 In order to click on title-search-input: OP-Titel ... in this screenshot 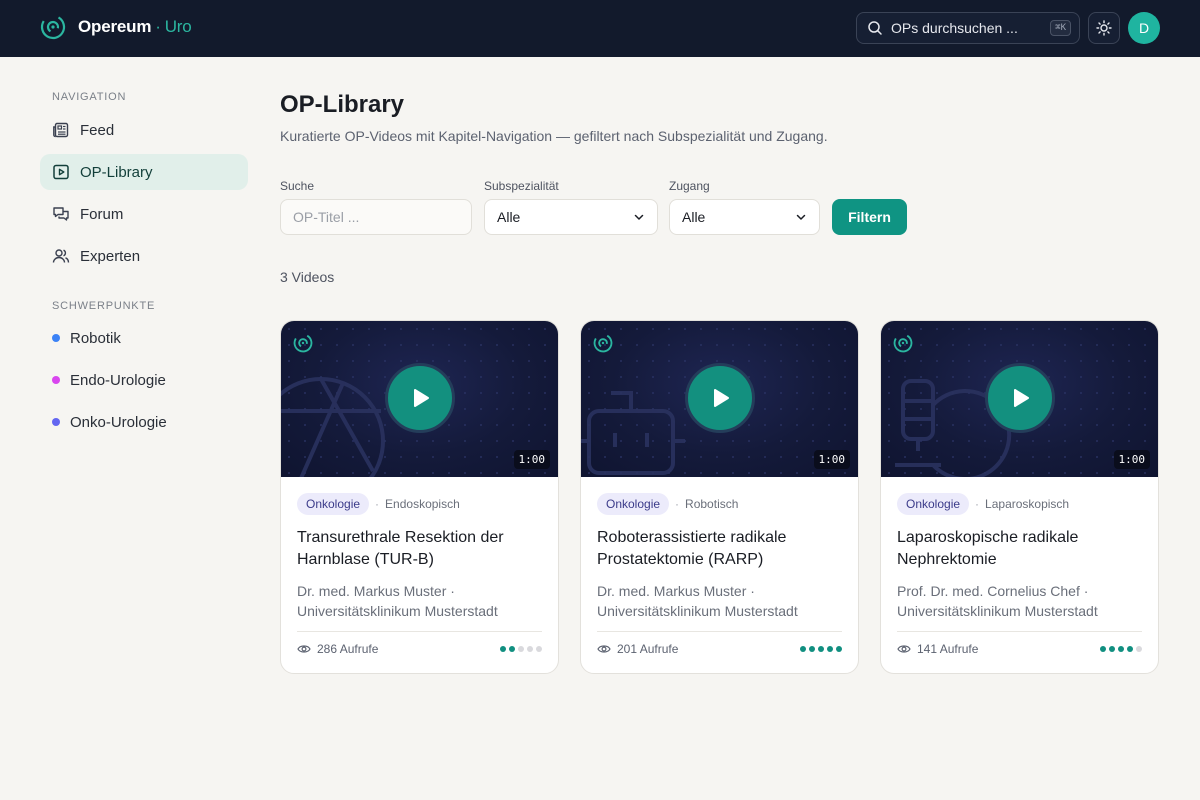, I will do `click(376, 217)`.